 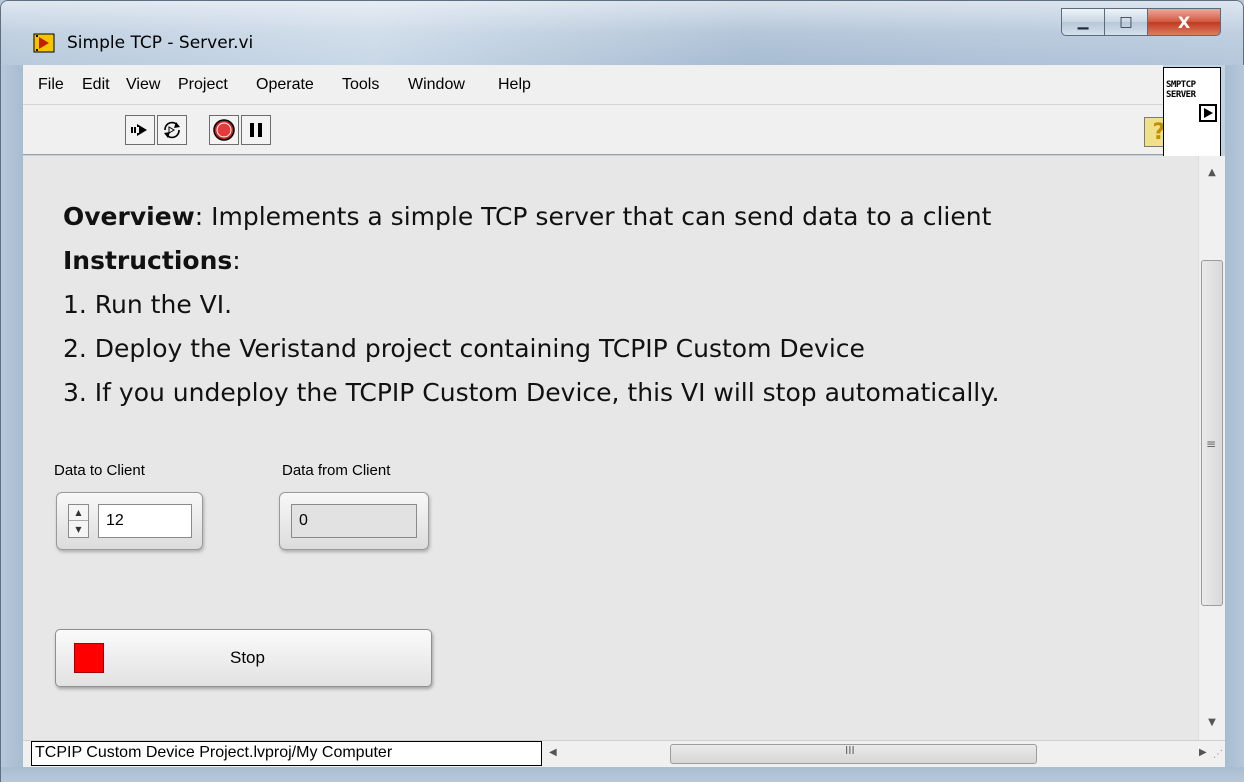 What do you see at coordinates (622, 774) in the screenshot?
I see `window-border-bottom` at bounding box center [622, 774].